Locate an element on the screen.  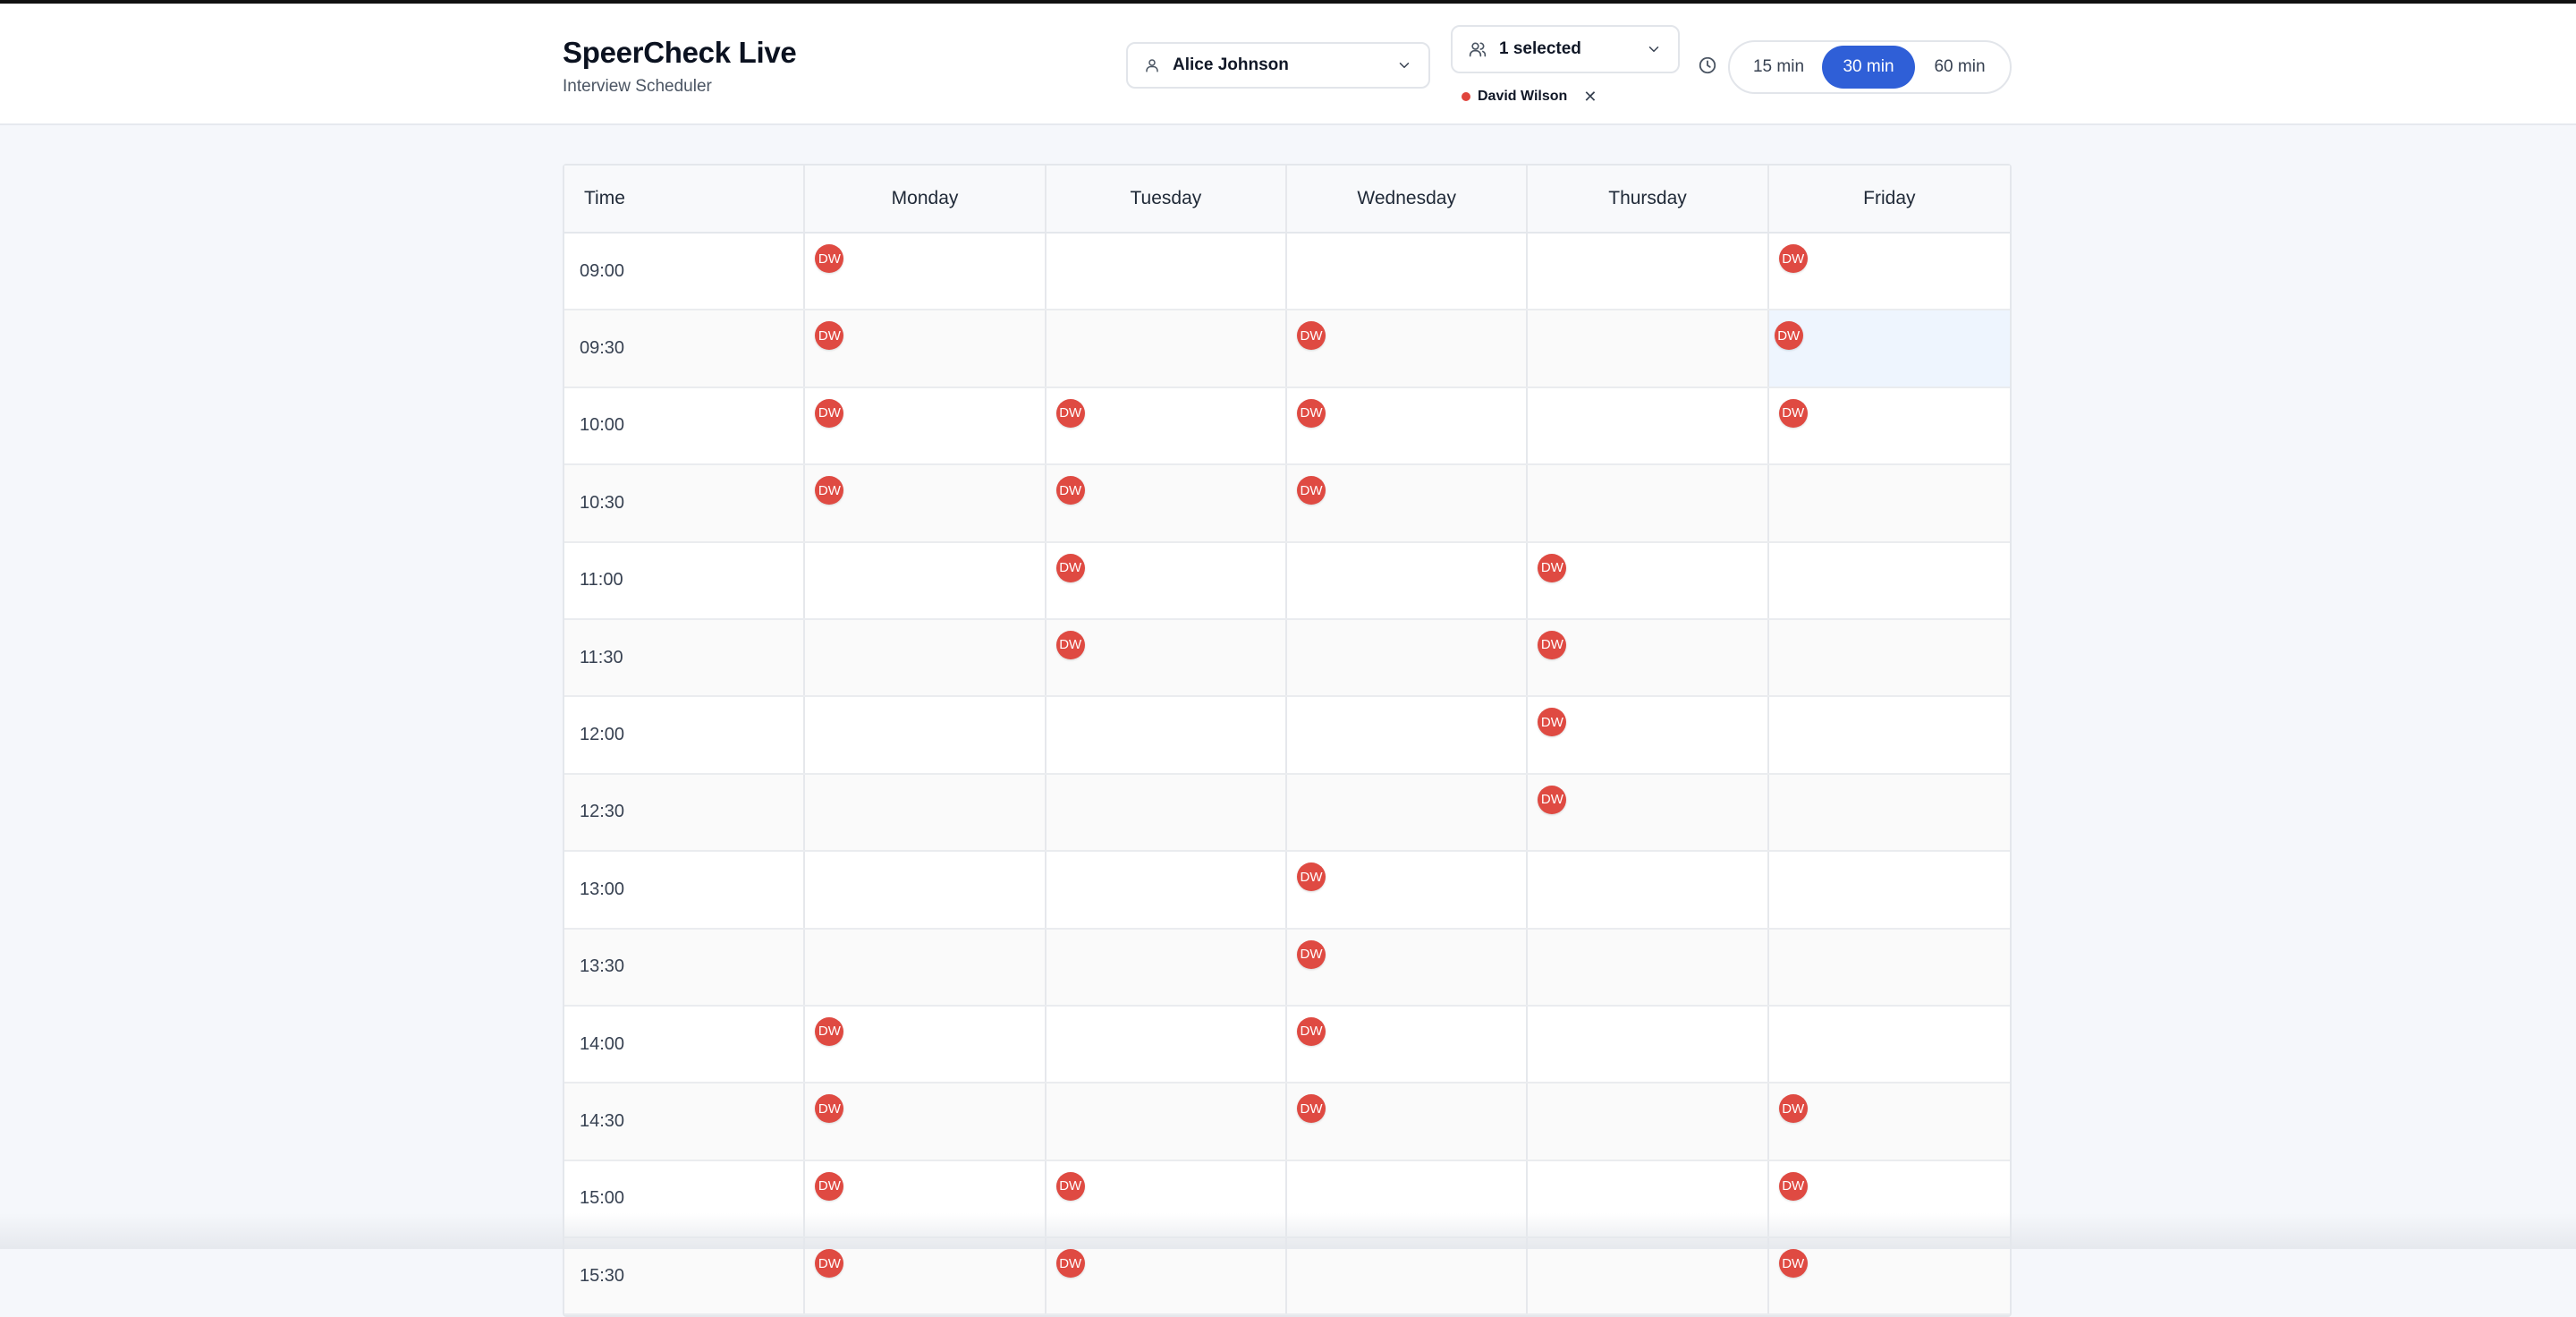
candidate-select: 1 selected is located at coordinates (1565, 49).